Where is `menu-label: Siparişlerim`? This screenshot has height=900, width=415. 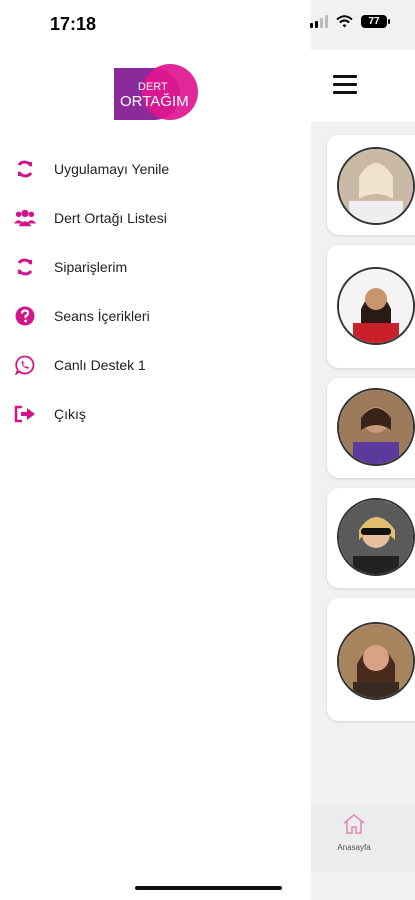
menu-label: Siparişlerim is located at coordinates (91, 266).